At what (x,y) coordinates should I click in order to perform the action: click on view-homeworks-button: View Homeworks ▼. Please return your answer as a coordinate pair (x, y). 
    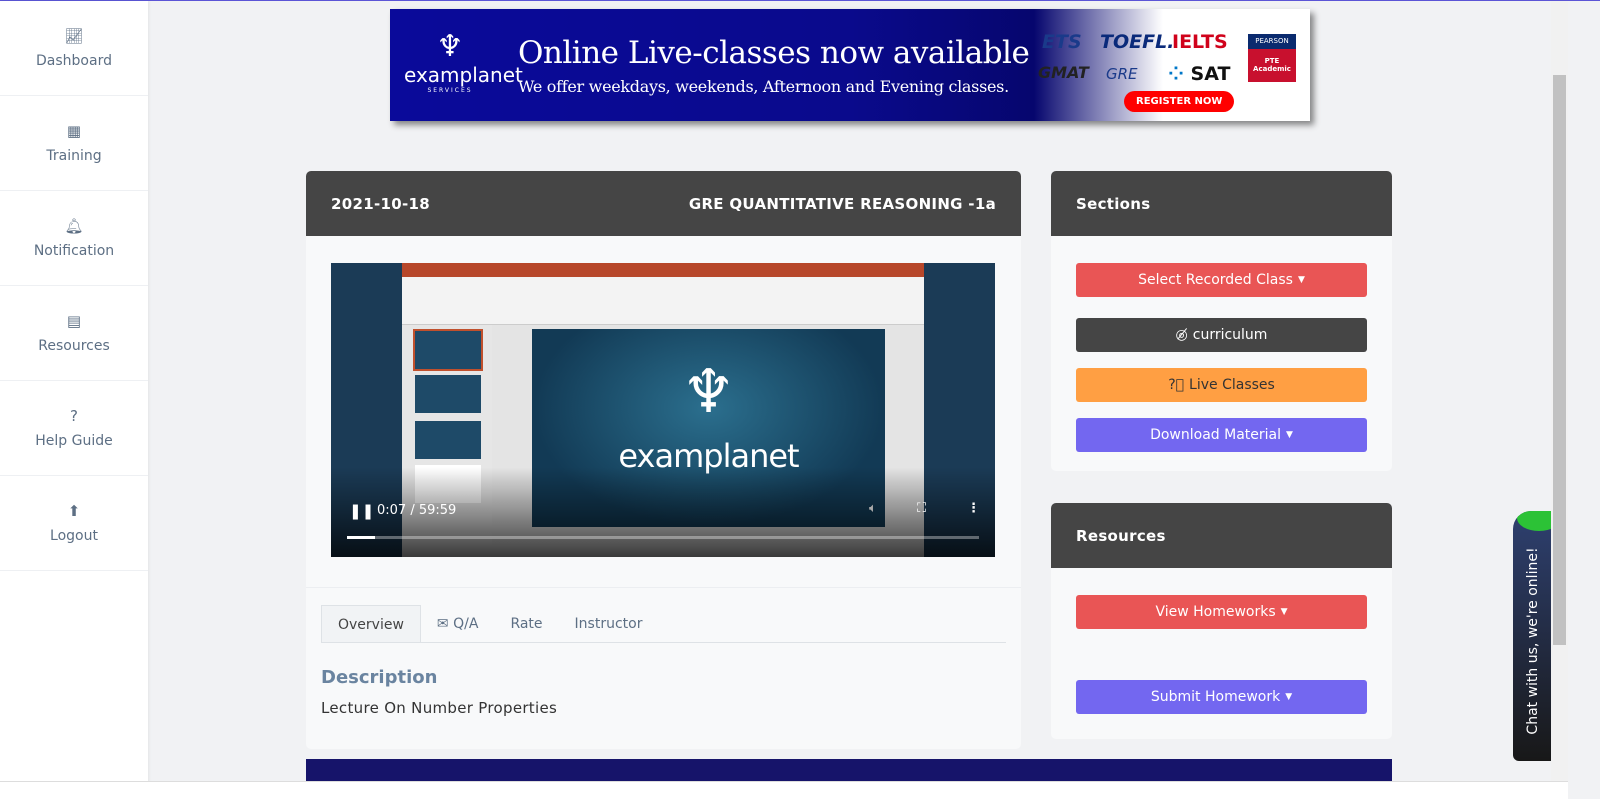
    Looking at the image, I should click on (1221, 612).